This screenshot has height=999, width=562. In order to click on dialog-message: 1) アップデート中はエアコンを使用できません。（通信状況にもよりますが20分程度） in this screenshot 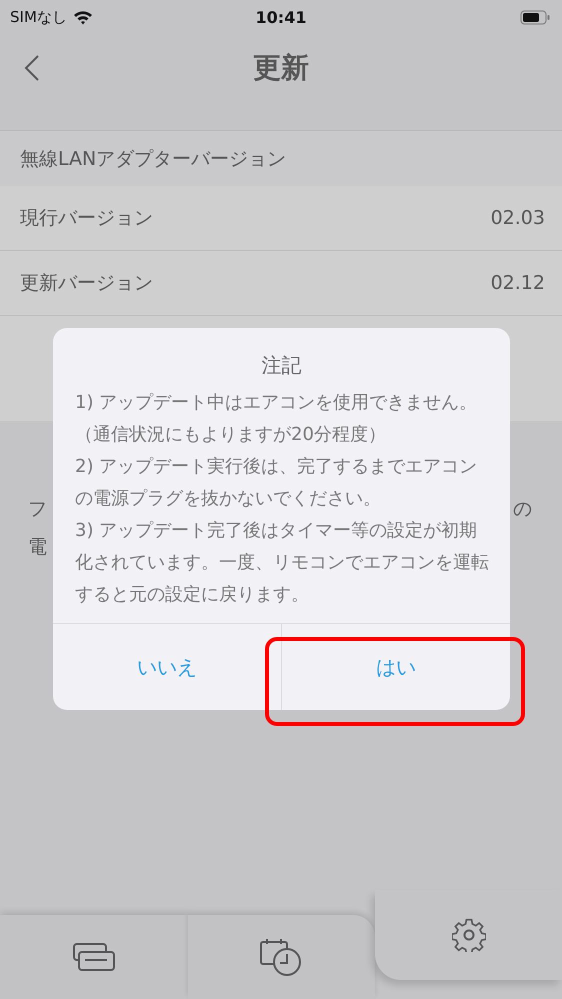, I will do `click(276, 419)`.